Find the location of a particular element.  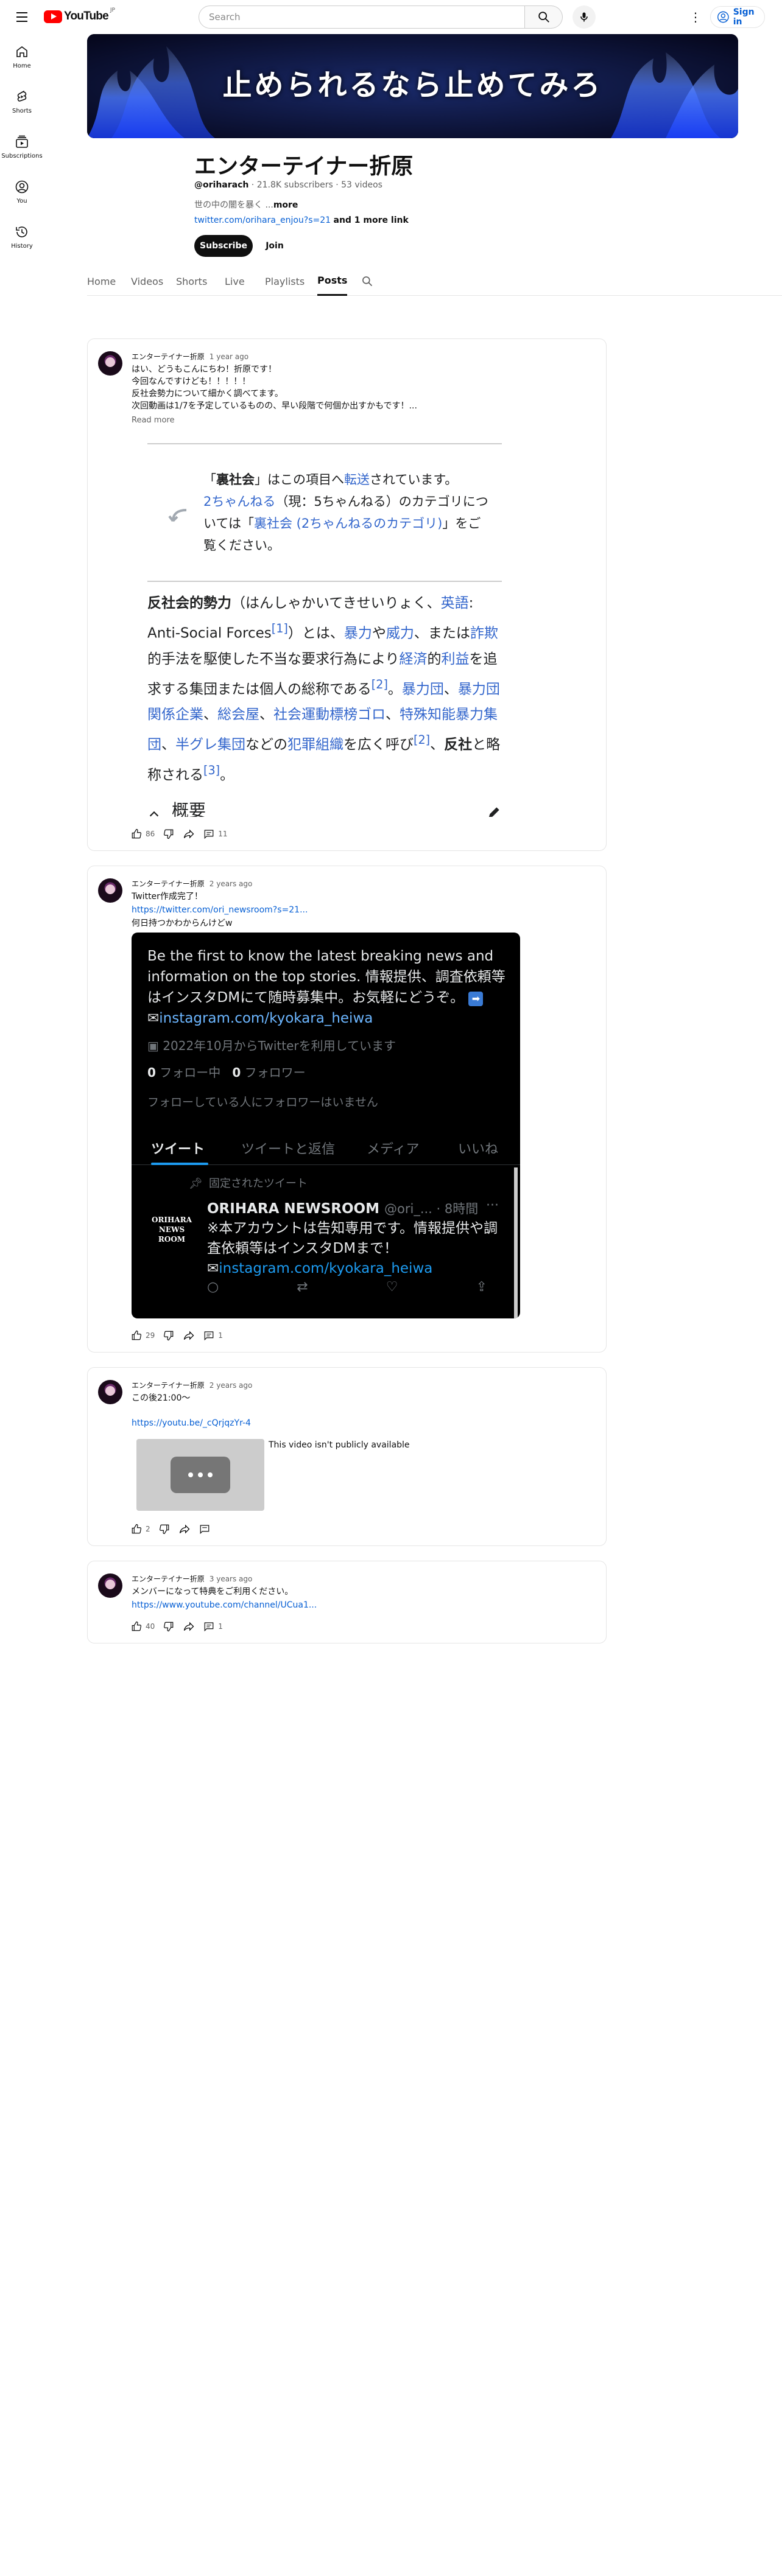

youtube-play-icon is located at coordinates (53, 16).